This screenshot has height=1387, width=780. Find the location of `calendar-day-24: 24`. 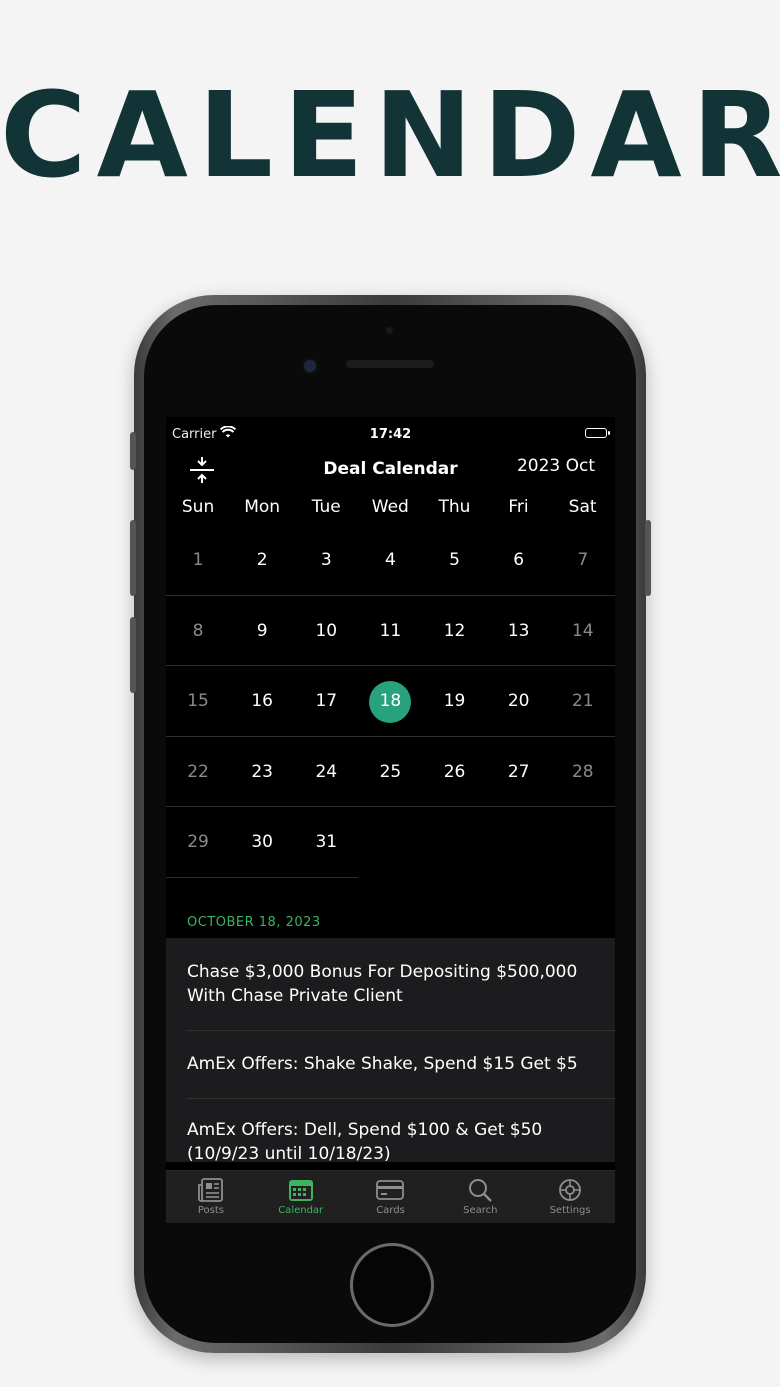

calendar-day-24: 24 is located at coordinates (326, 772).